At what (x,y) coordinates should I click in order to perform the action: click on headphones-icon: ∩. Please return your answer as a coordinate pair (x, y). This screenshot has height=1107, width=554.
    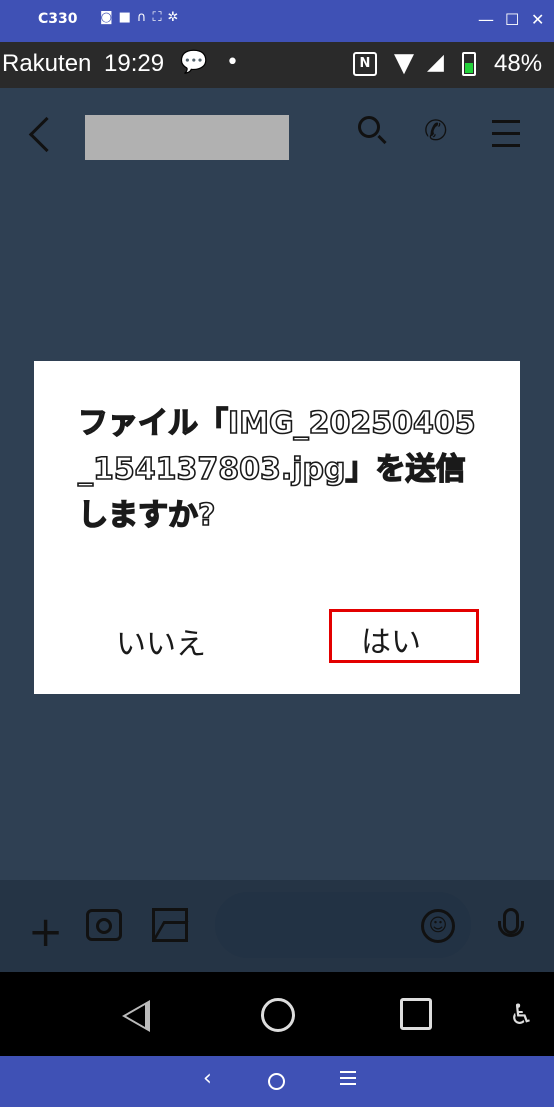
    Looking at the image, I should click on (145, 17).